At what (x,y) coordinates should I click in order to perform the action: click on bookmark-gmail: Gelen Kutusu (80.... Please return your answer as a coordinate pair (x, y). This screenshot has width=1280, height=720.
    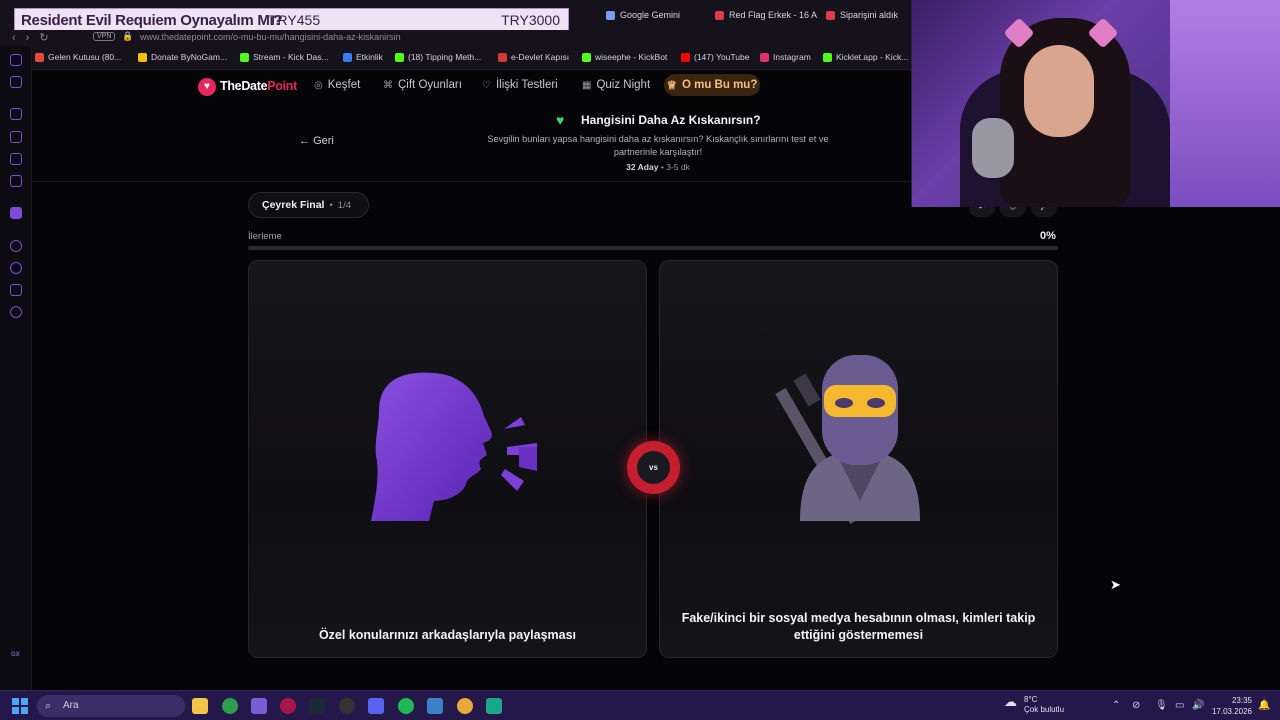
    Looking at the image, I should click on (78, 57).